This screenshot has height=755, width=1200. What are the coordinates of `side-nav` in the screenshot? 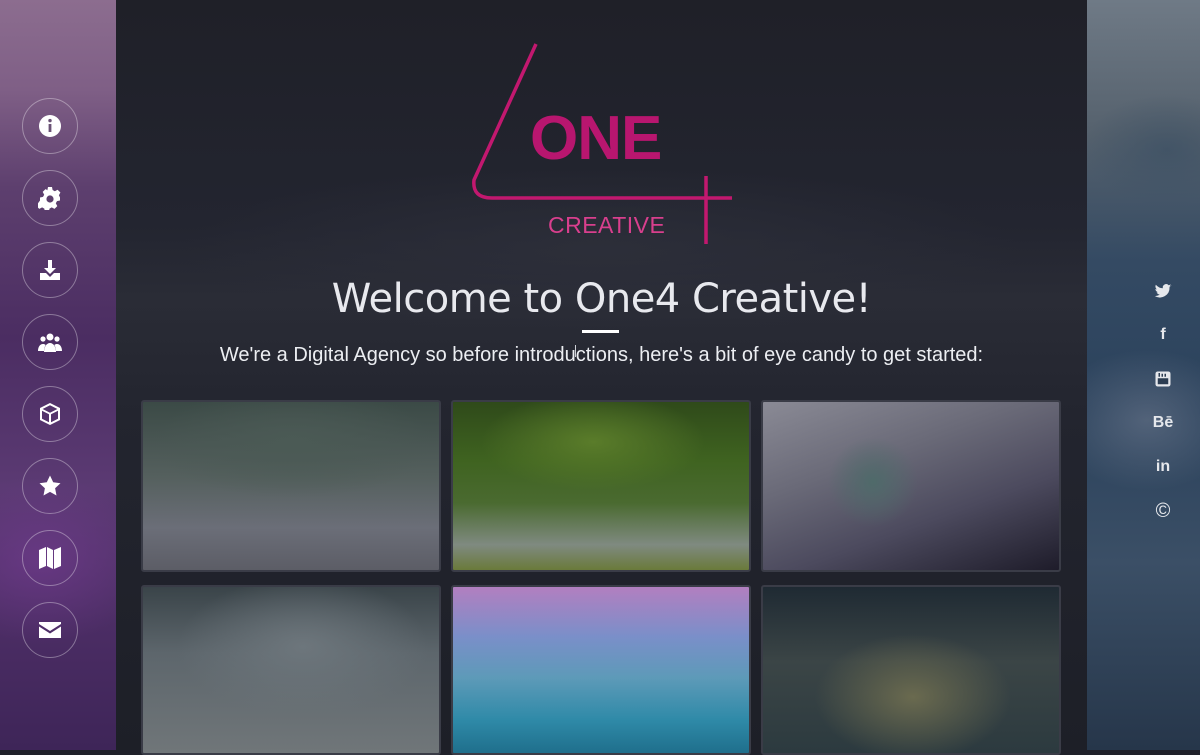 It's located at (51, 386).